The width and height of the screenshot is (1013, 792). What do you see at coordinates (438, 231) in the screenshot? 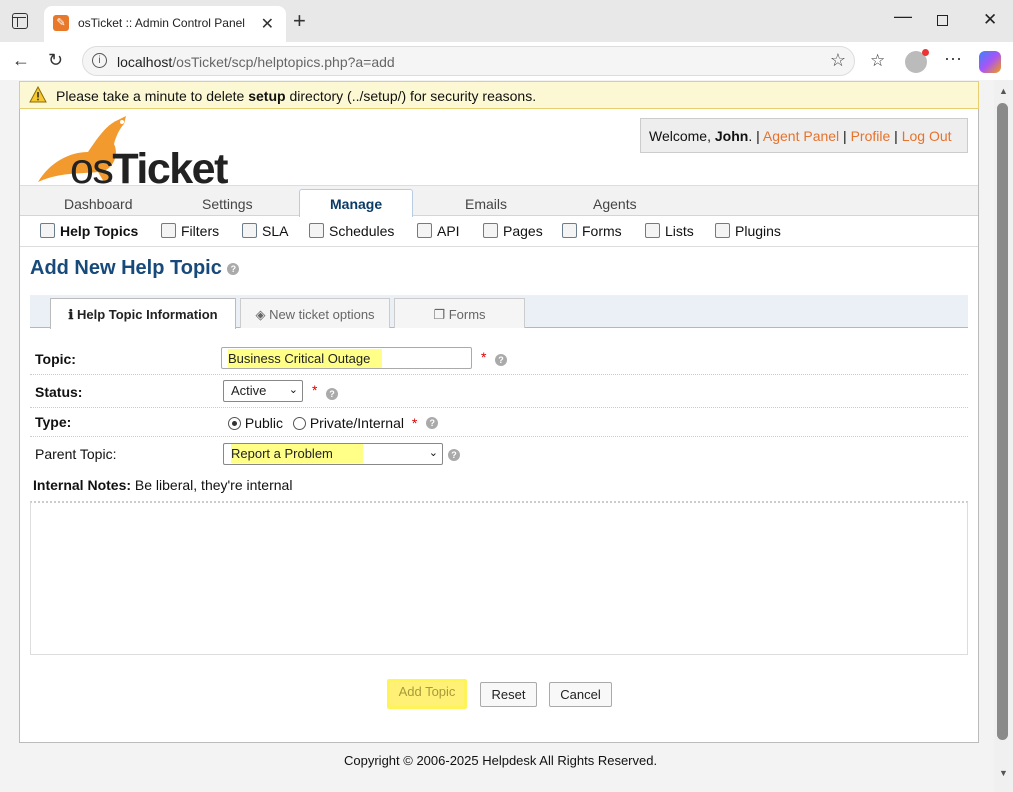
I see `subnav-api: API` at bounding box center [438, 231].